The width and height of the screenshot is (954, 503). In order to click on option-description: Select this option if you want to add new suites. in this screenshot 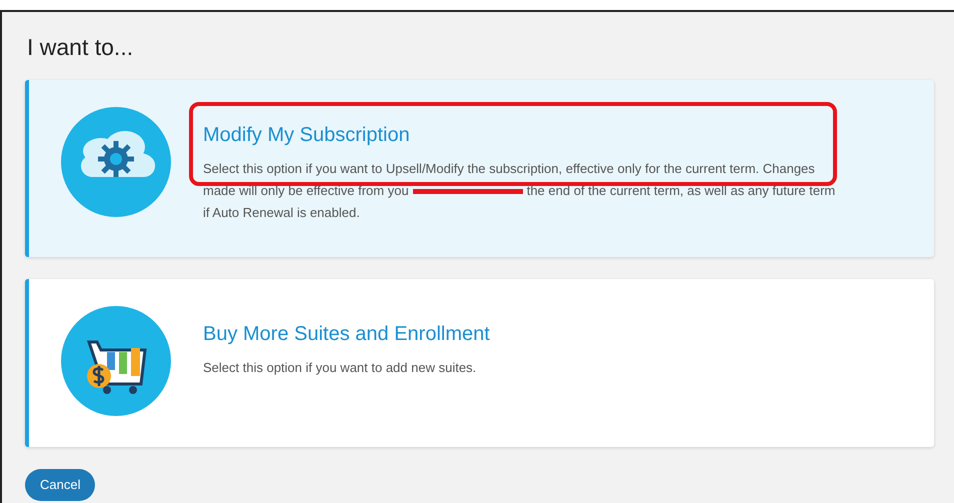, I will do `click(340, 368)`.